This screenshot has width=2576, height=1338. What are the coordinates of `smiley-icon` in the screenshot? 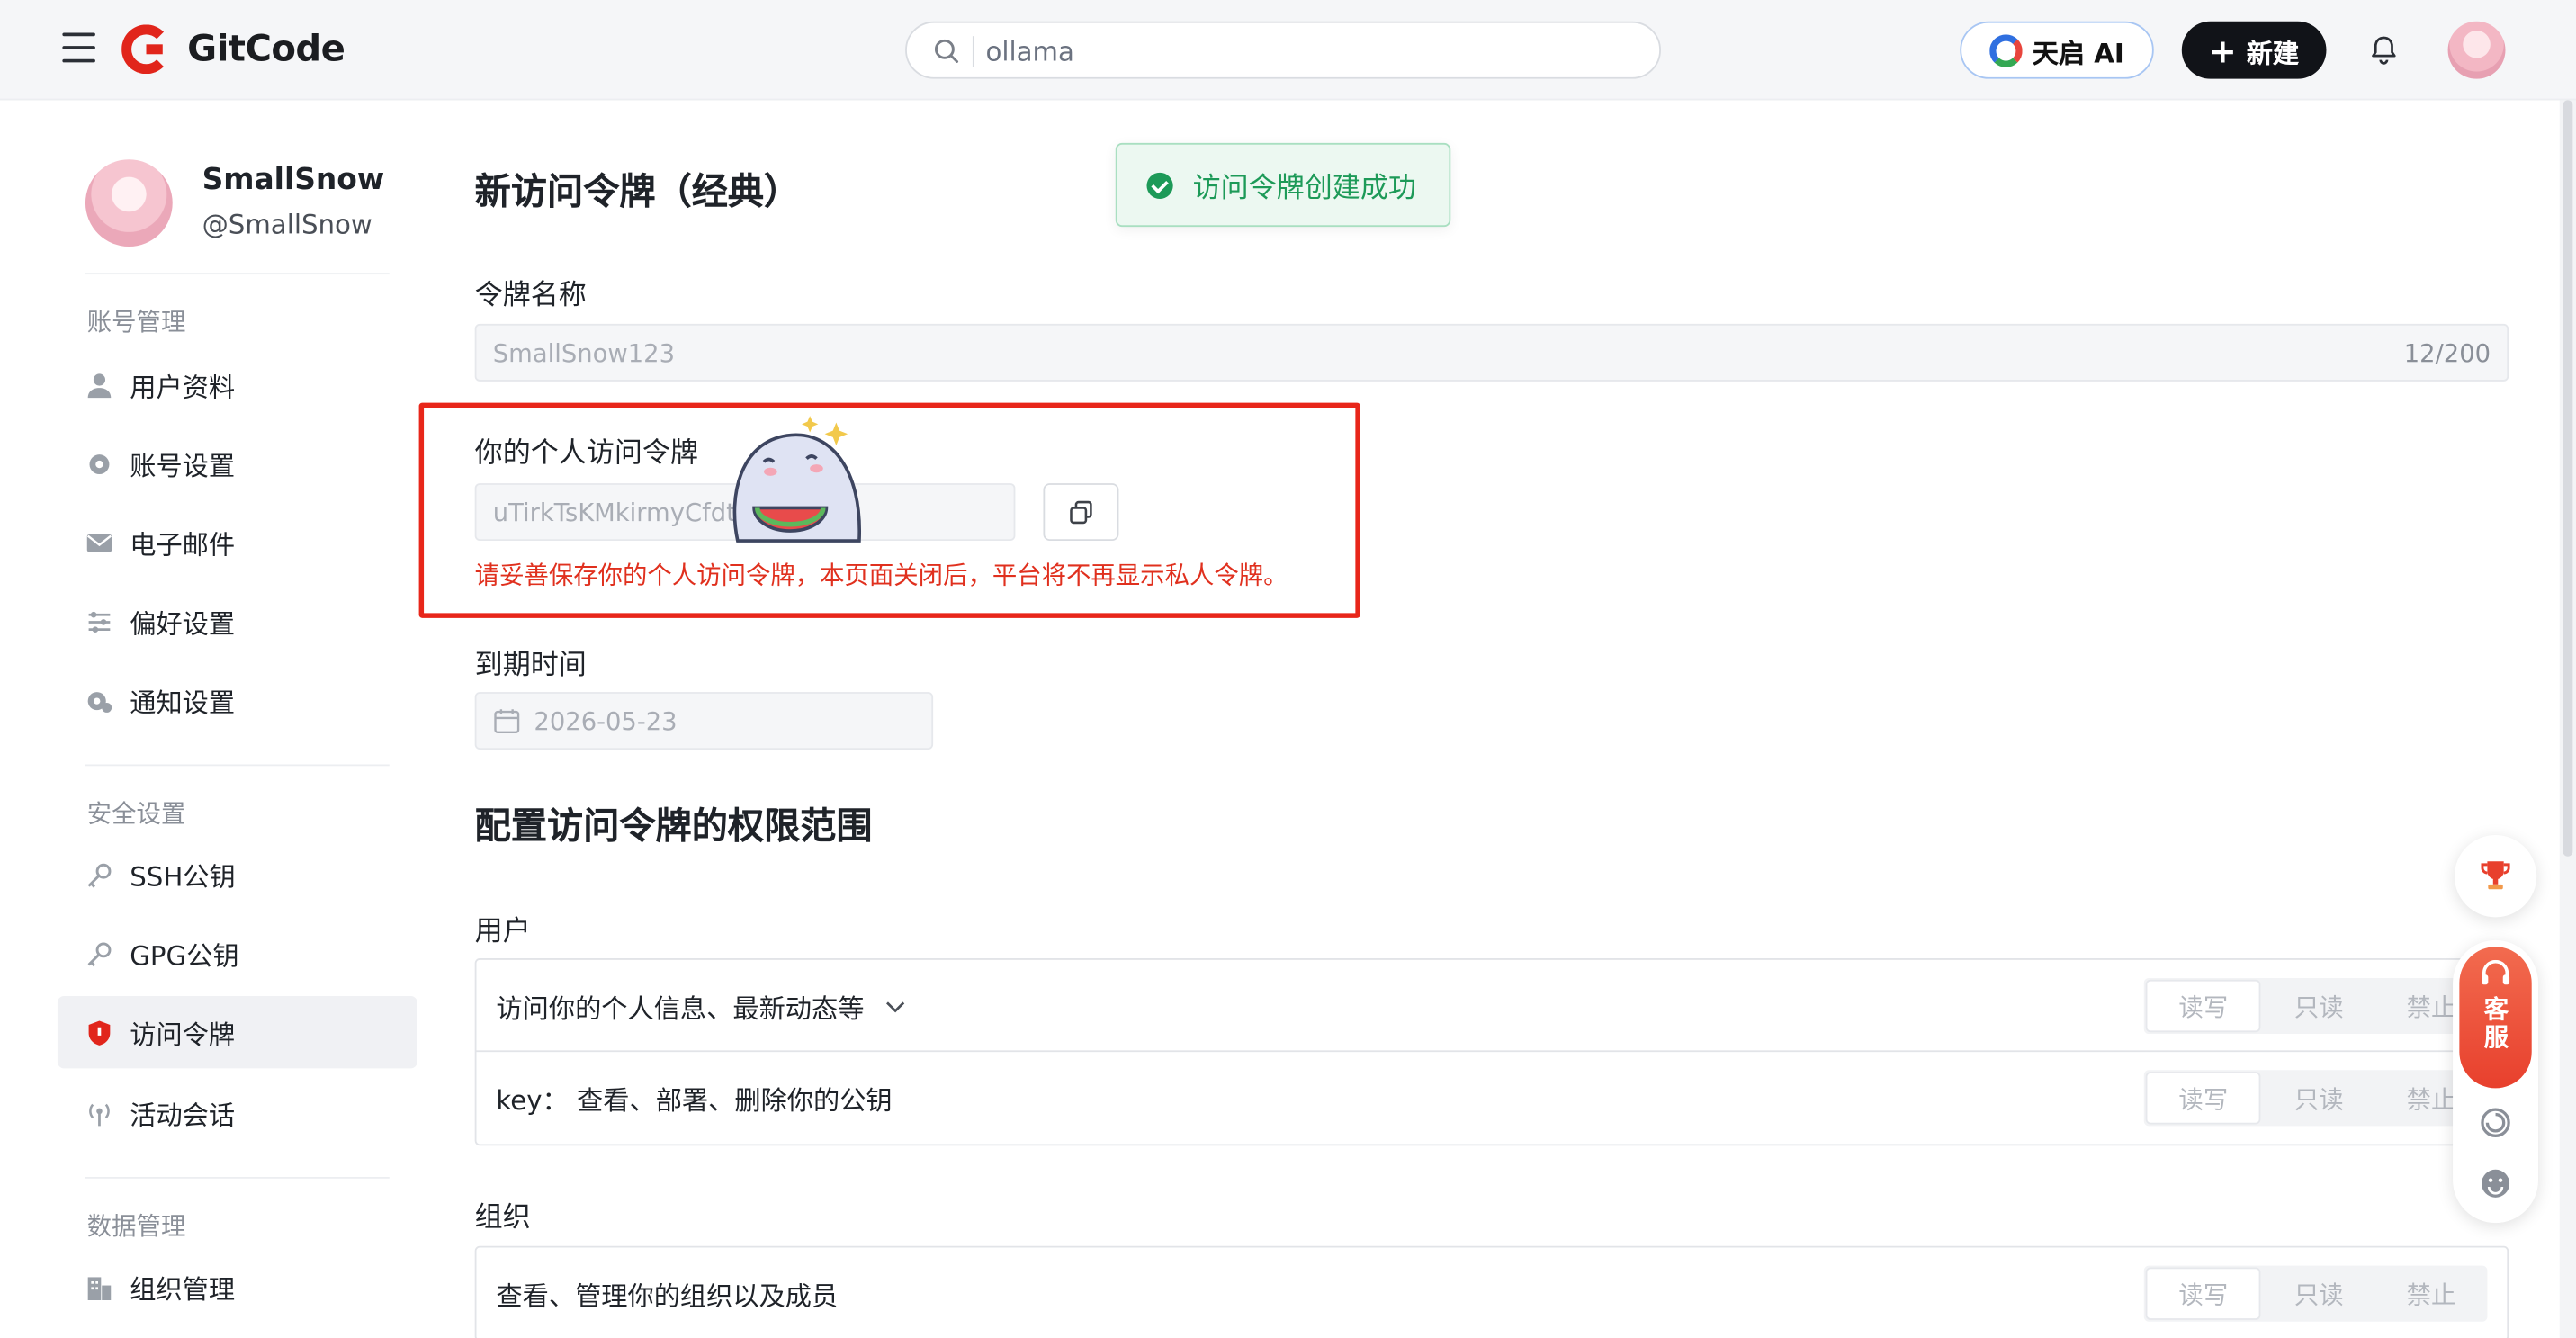 It's located at (2496, 1184).